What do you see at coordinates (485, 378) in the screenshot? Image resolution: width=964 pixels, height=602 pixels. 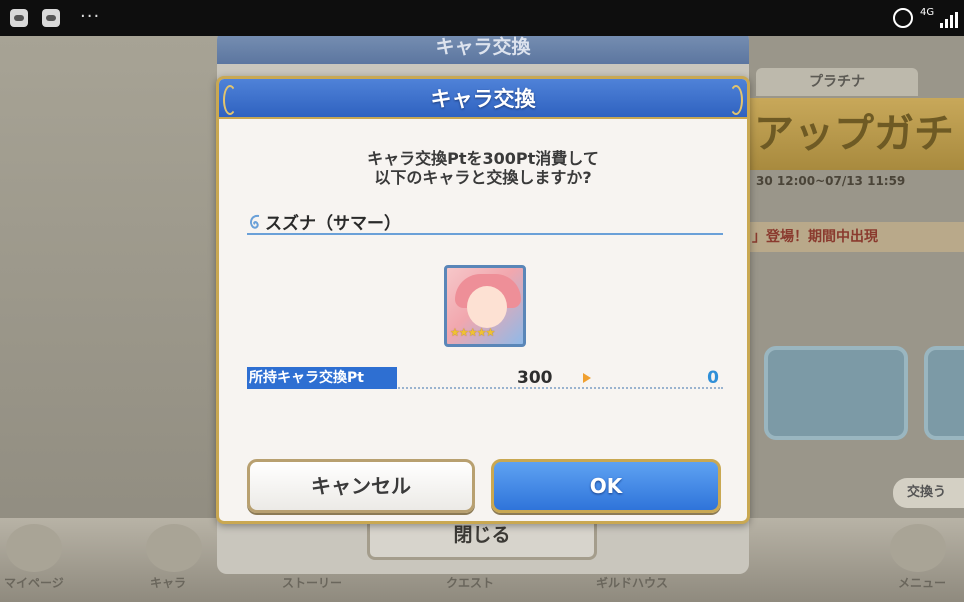 I see `points-row: 所持キャラ交換Pt 300 0` at bounding box center [485, 378].